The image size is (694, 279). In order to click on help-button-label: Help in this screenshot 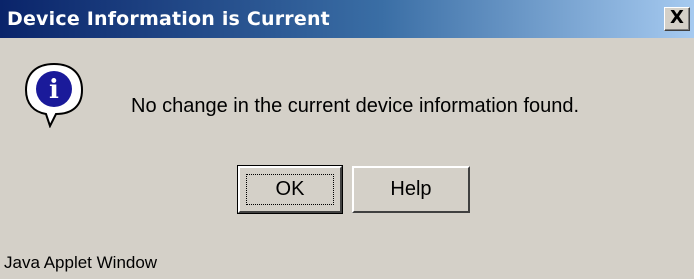, I will do `click(411, 189)`.